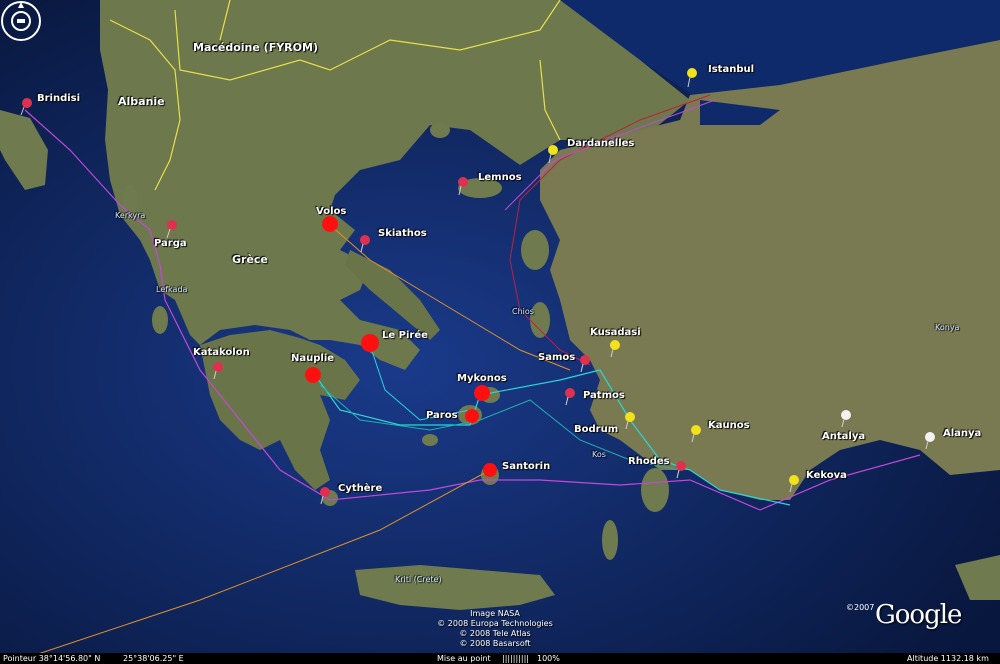  Describe the element at coordinates (482, 378) in the screenshot. I see `label-mykonos: Mykonos` at that location.